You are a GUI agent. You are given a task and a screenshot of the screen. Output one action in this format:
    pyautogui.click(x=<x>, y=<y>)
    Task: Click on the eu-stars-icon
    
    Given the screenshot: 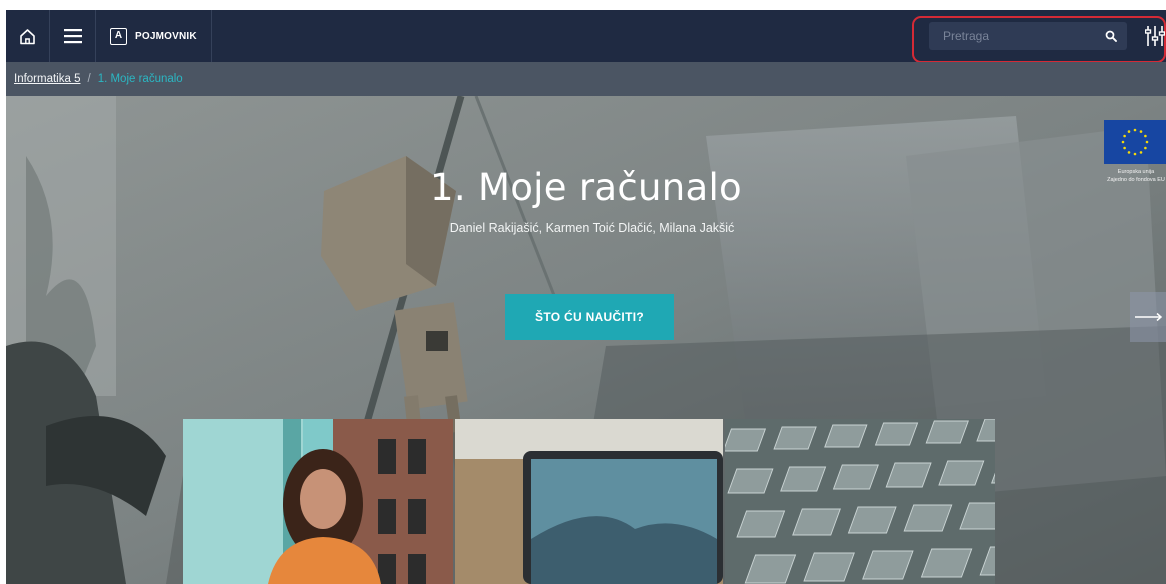 What is the action you would take?
    pyautogui.click(x=1135, y=142)
    